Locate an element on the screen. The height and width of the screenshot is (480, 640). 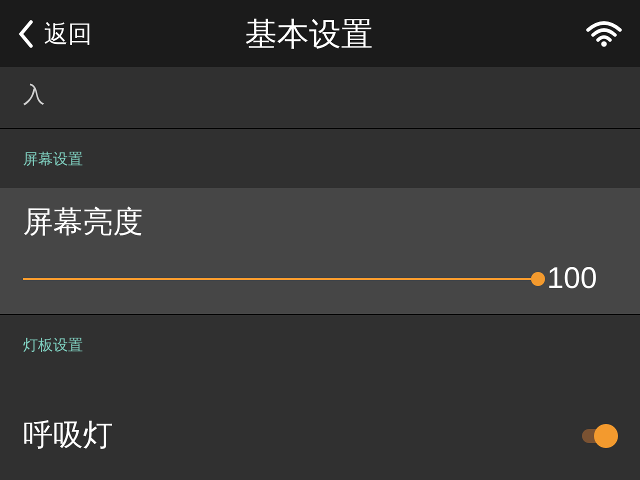
setting-title: 屏幕亮度 is located at coordinates (83, 223).